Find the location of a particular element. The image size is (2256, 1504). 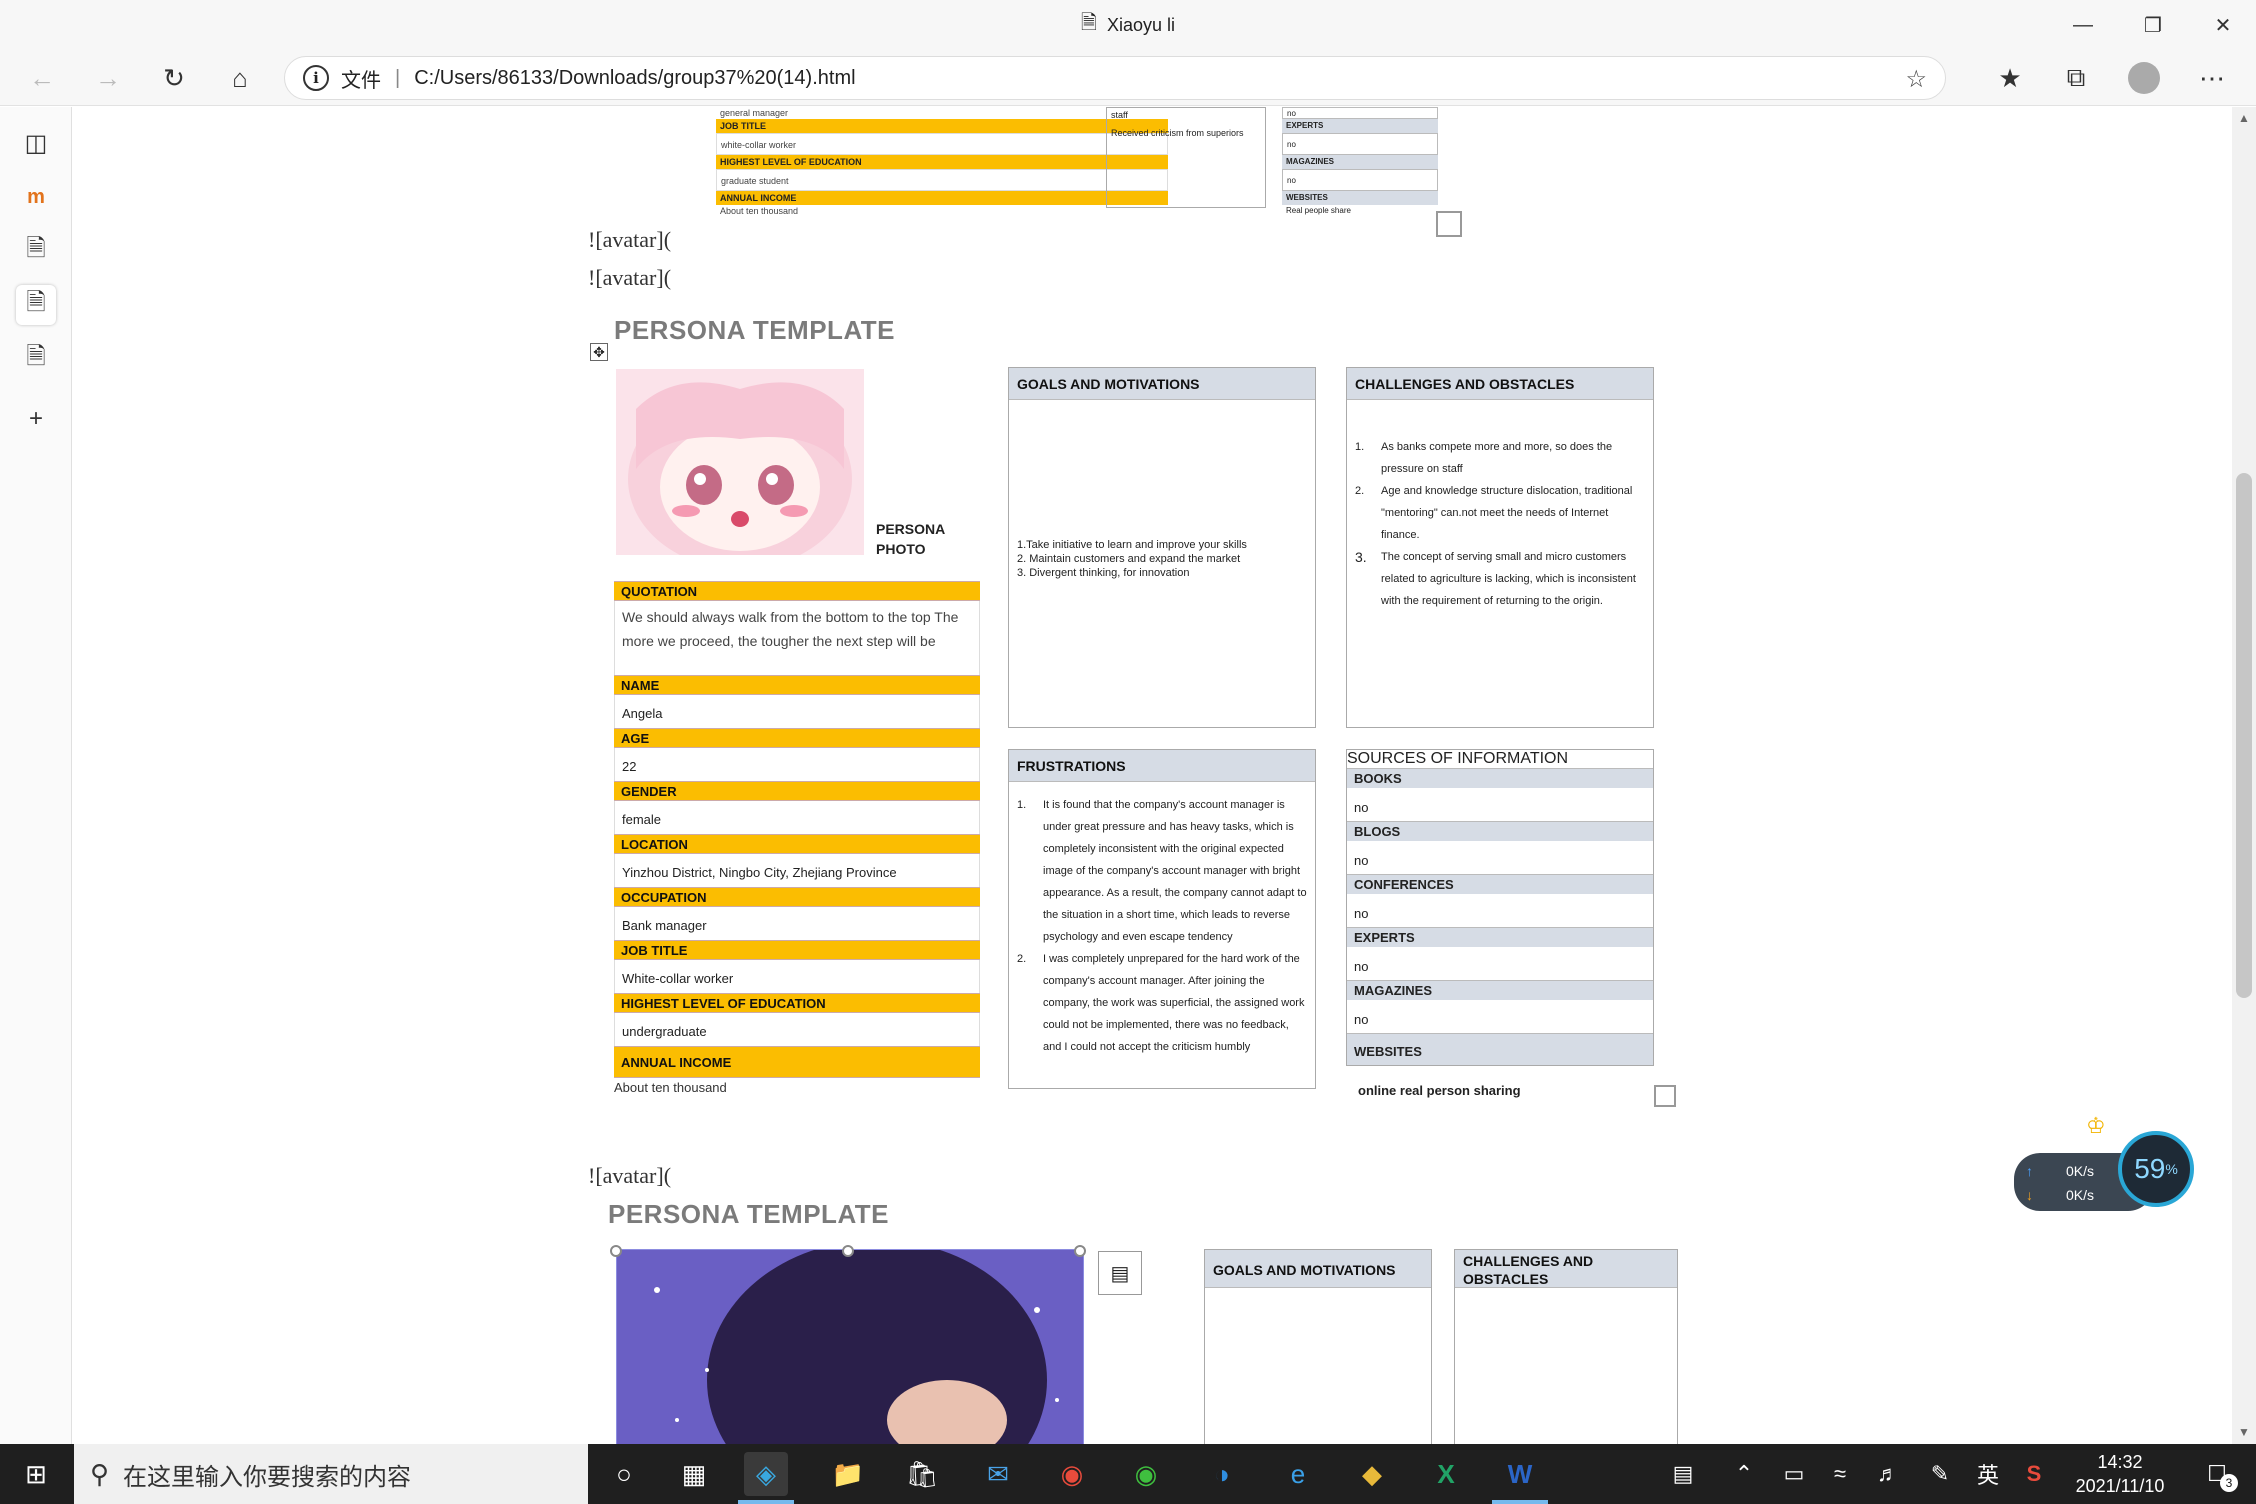

persona-photo-anime is located at coordinates (740, 462).